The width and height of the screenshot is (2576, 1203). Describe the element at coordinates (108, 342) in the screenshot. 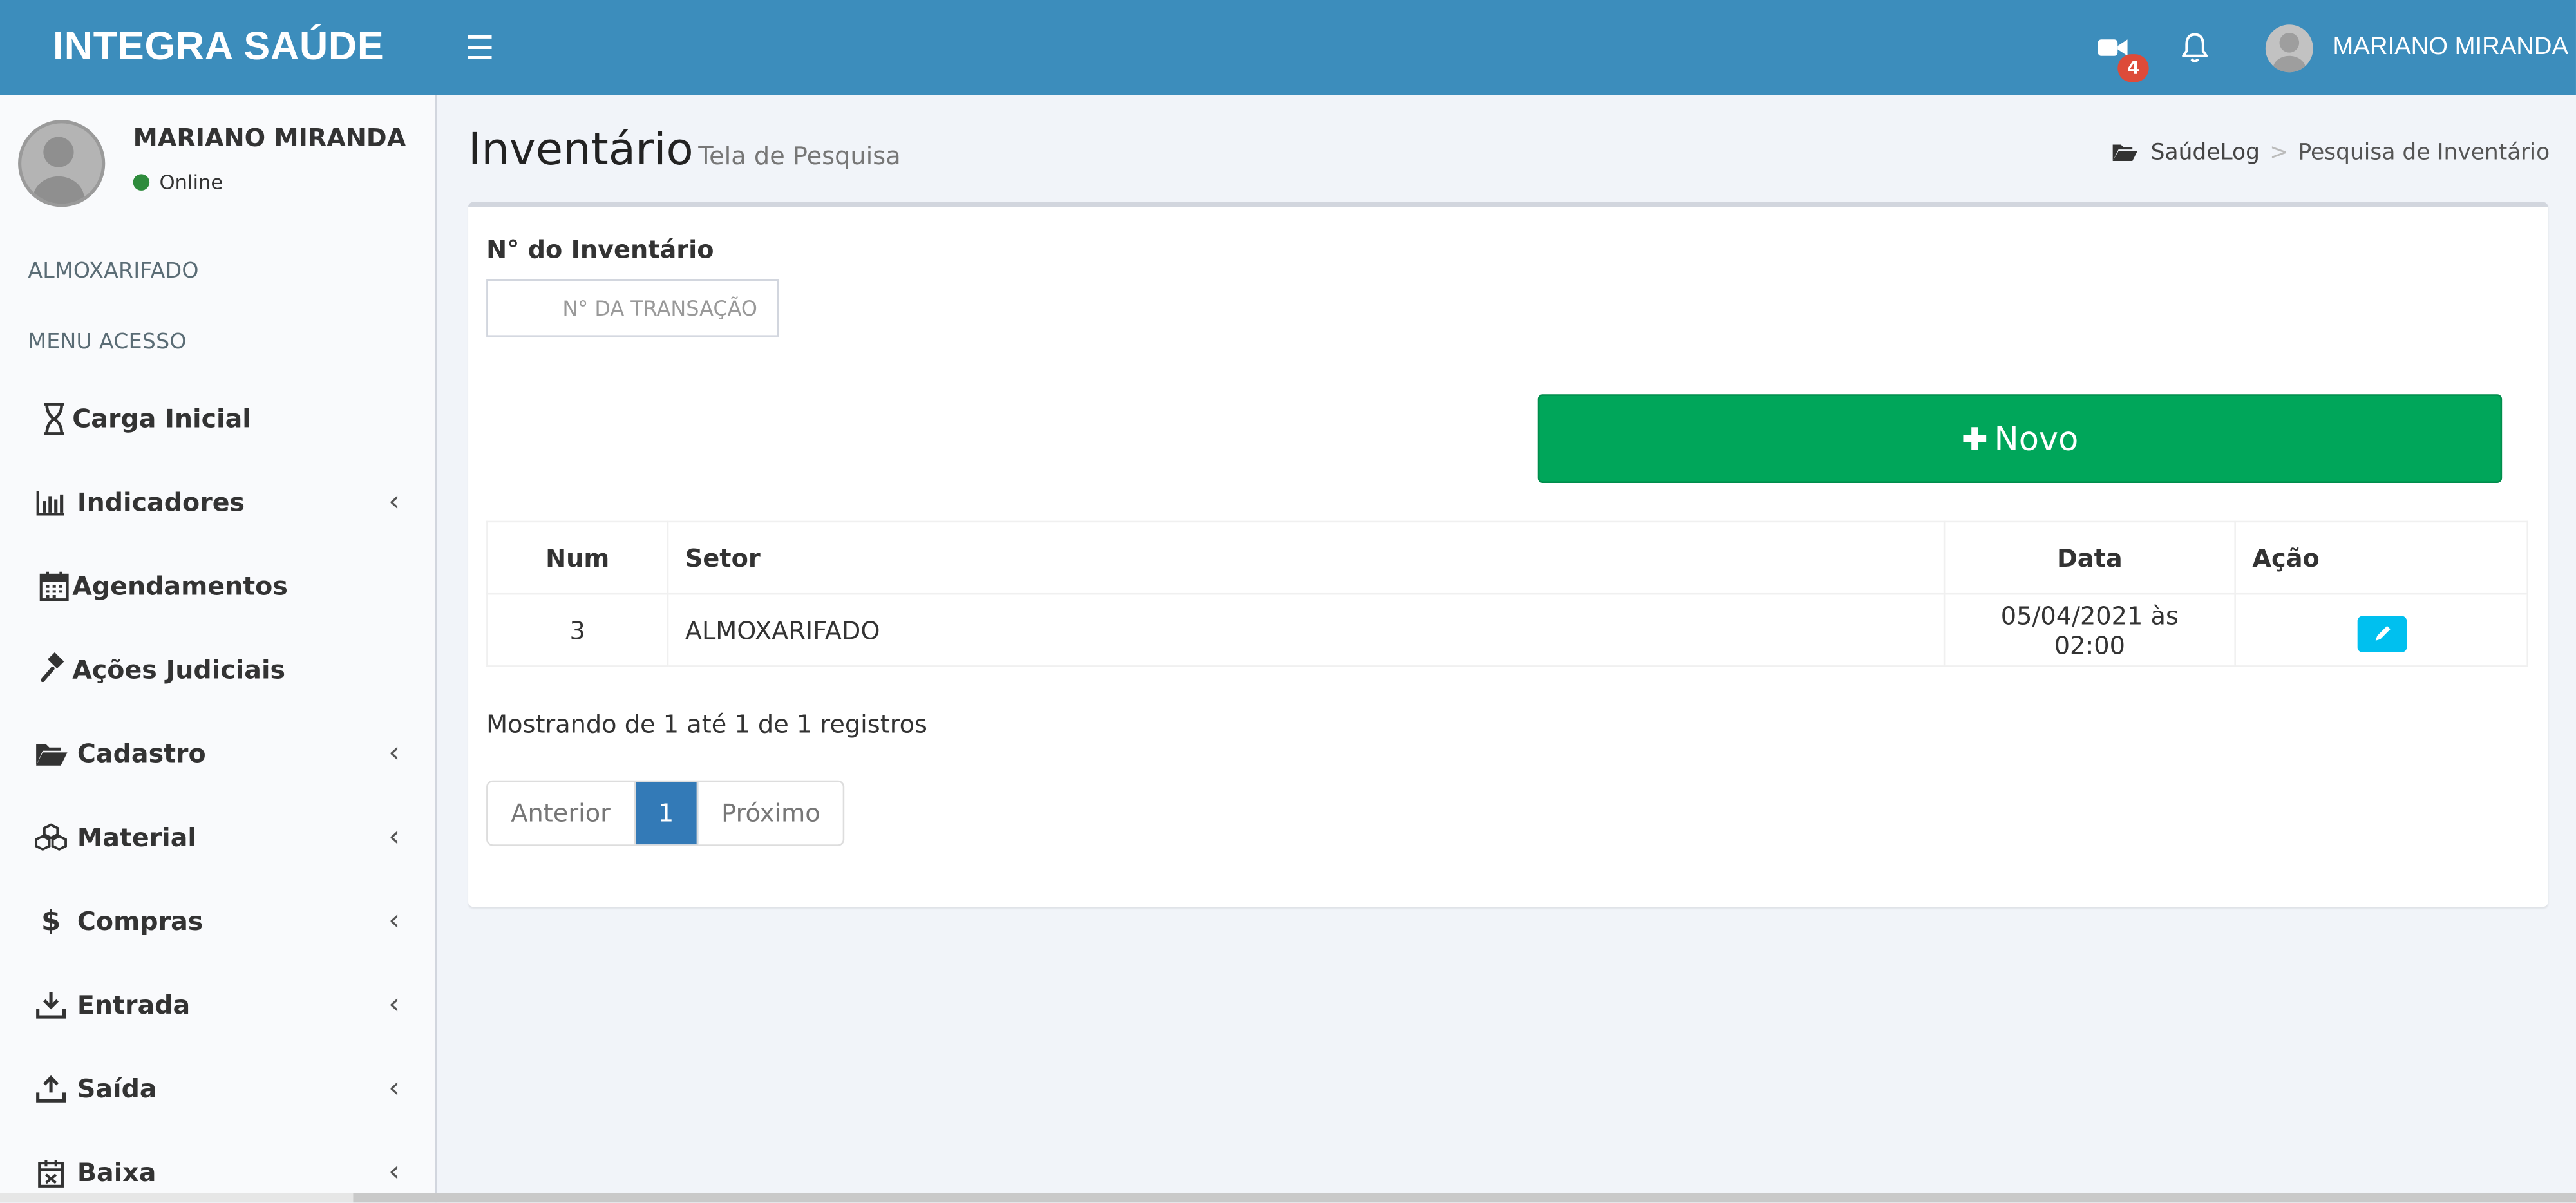

I see `sidebar-section-menu-acesso: MENU ACESSO` at that location.